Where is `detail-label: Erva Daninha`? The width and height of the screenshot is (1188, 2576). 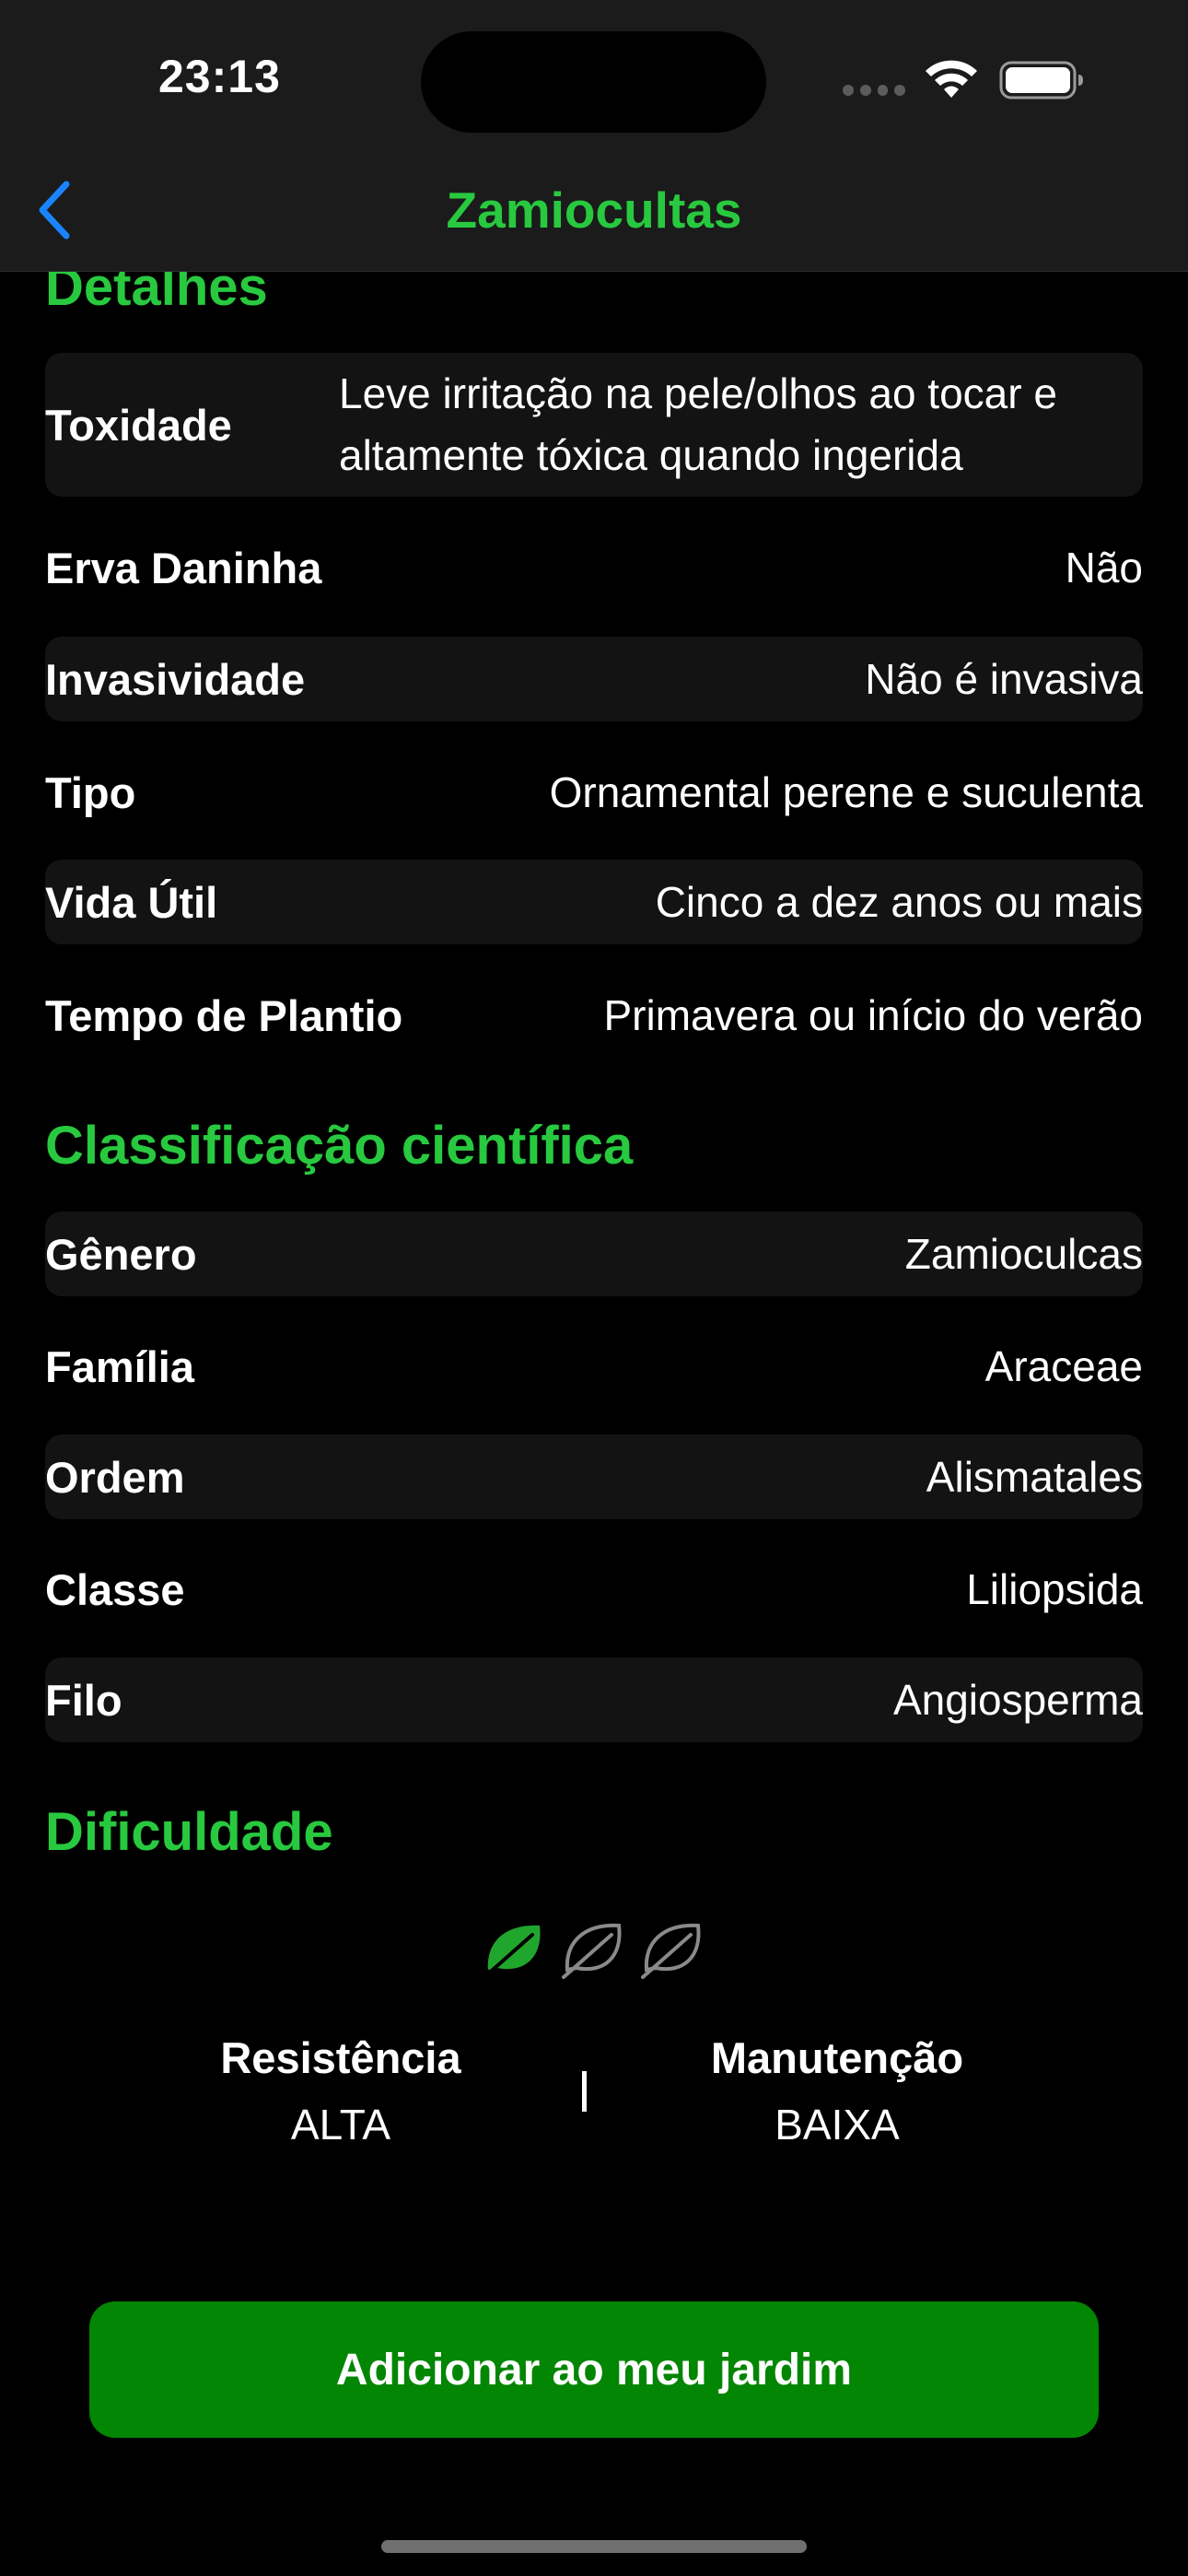
detail-label: Erva Daninha is located at coordinates (183, 567).